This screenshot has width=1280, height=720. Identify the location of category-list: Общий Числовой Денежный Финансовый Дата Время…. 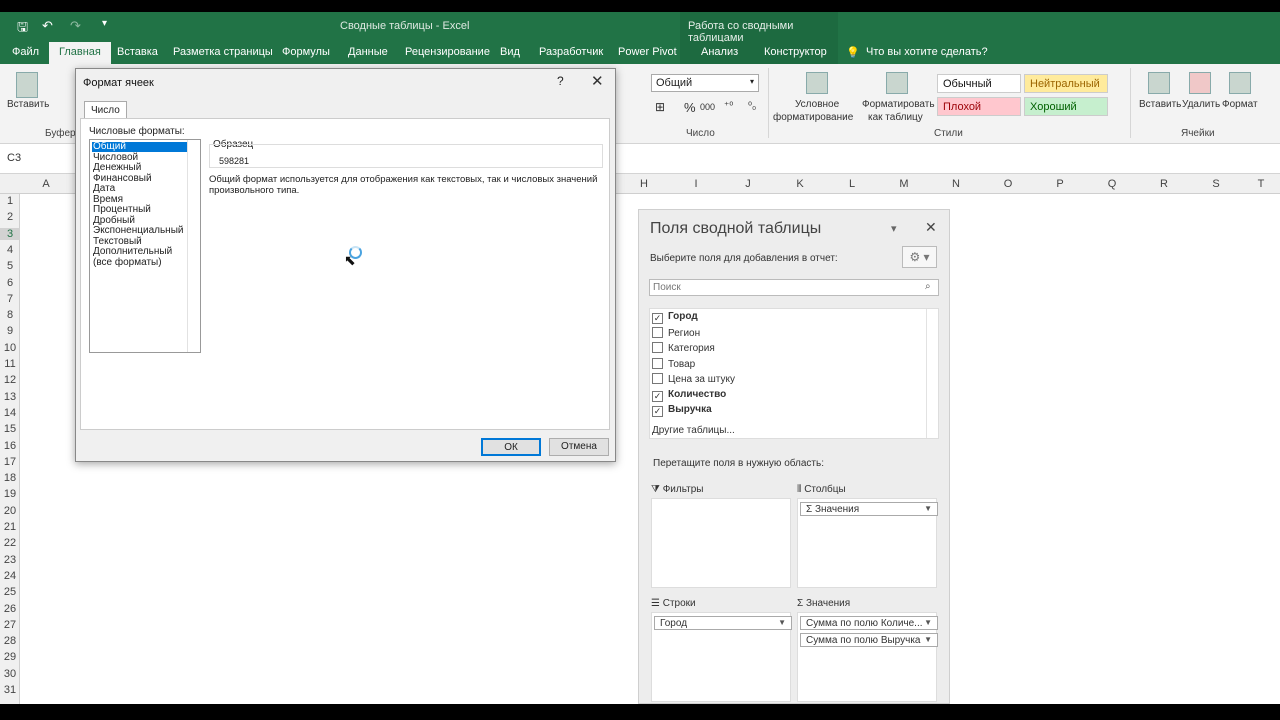
(145, 246).